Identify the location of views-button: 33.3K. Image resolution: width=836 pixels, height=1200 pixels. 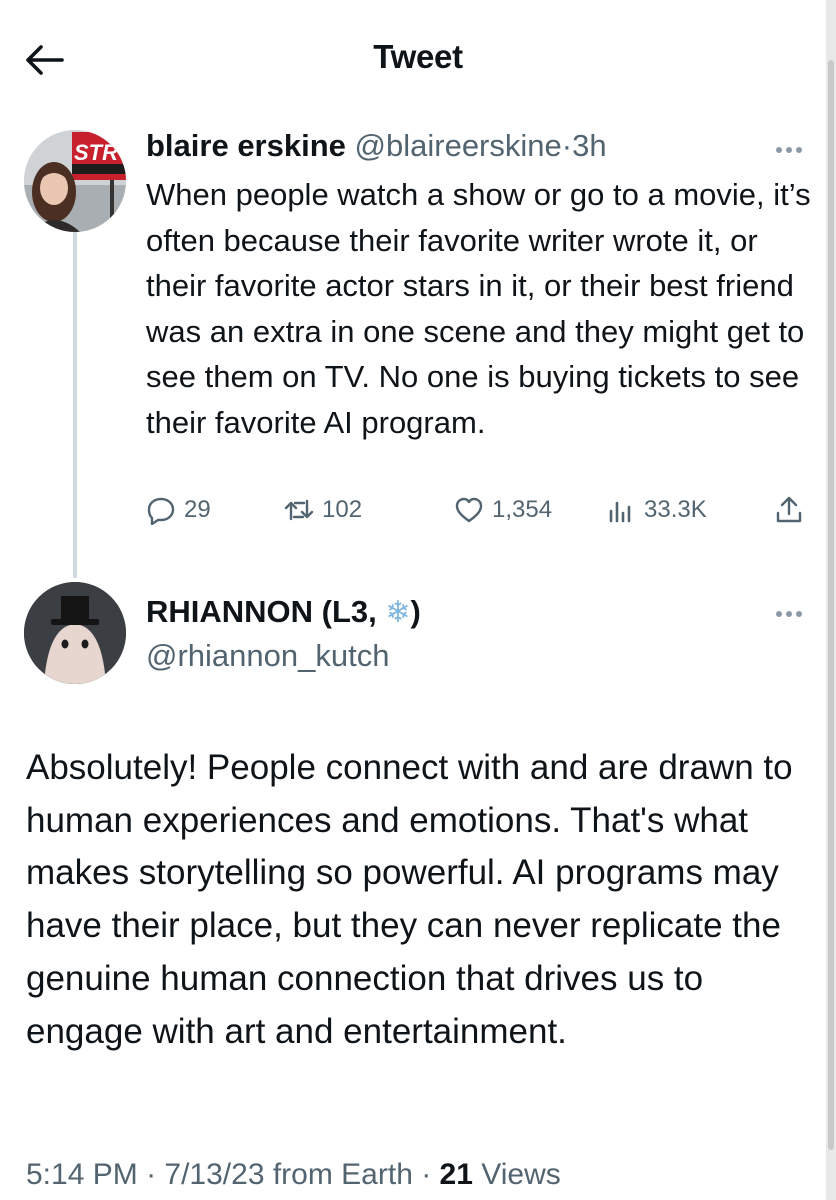
(656, 510).